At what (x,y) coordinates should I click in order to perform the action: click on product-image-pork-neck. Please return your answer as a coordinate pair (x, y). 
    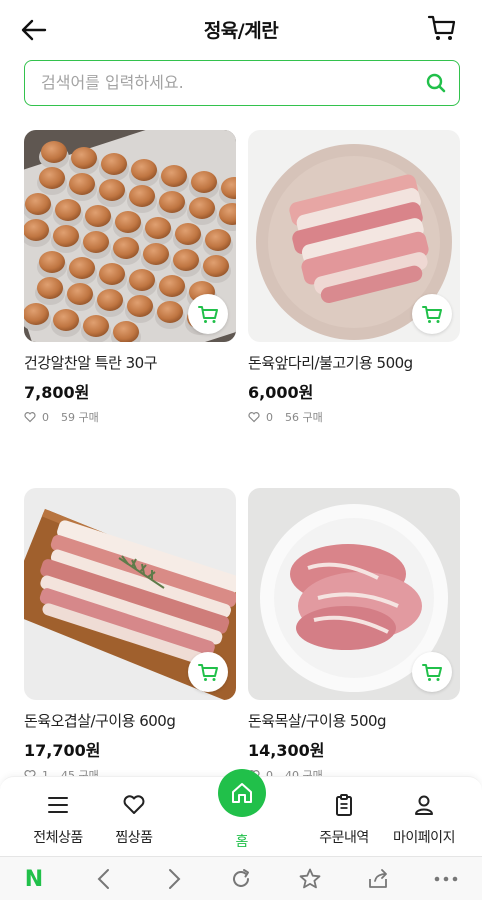
    Looking at the image, I should click on (354, 594).